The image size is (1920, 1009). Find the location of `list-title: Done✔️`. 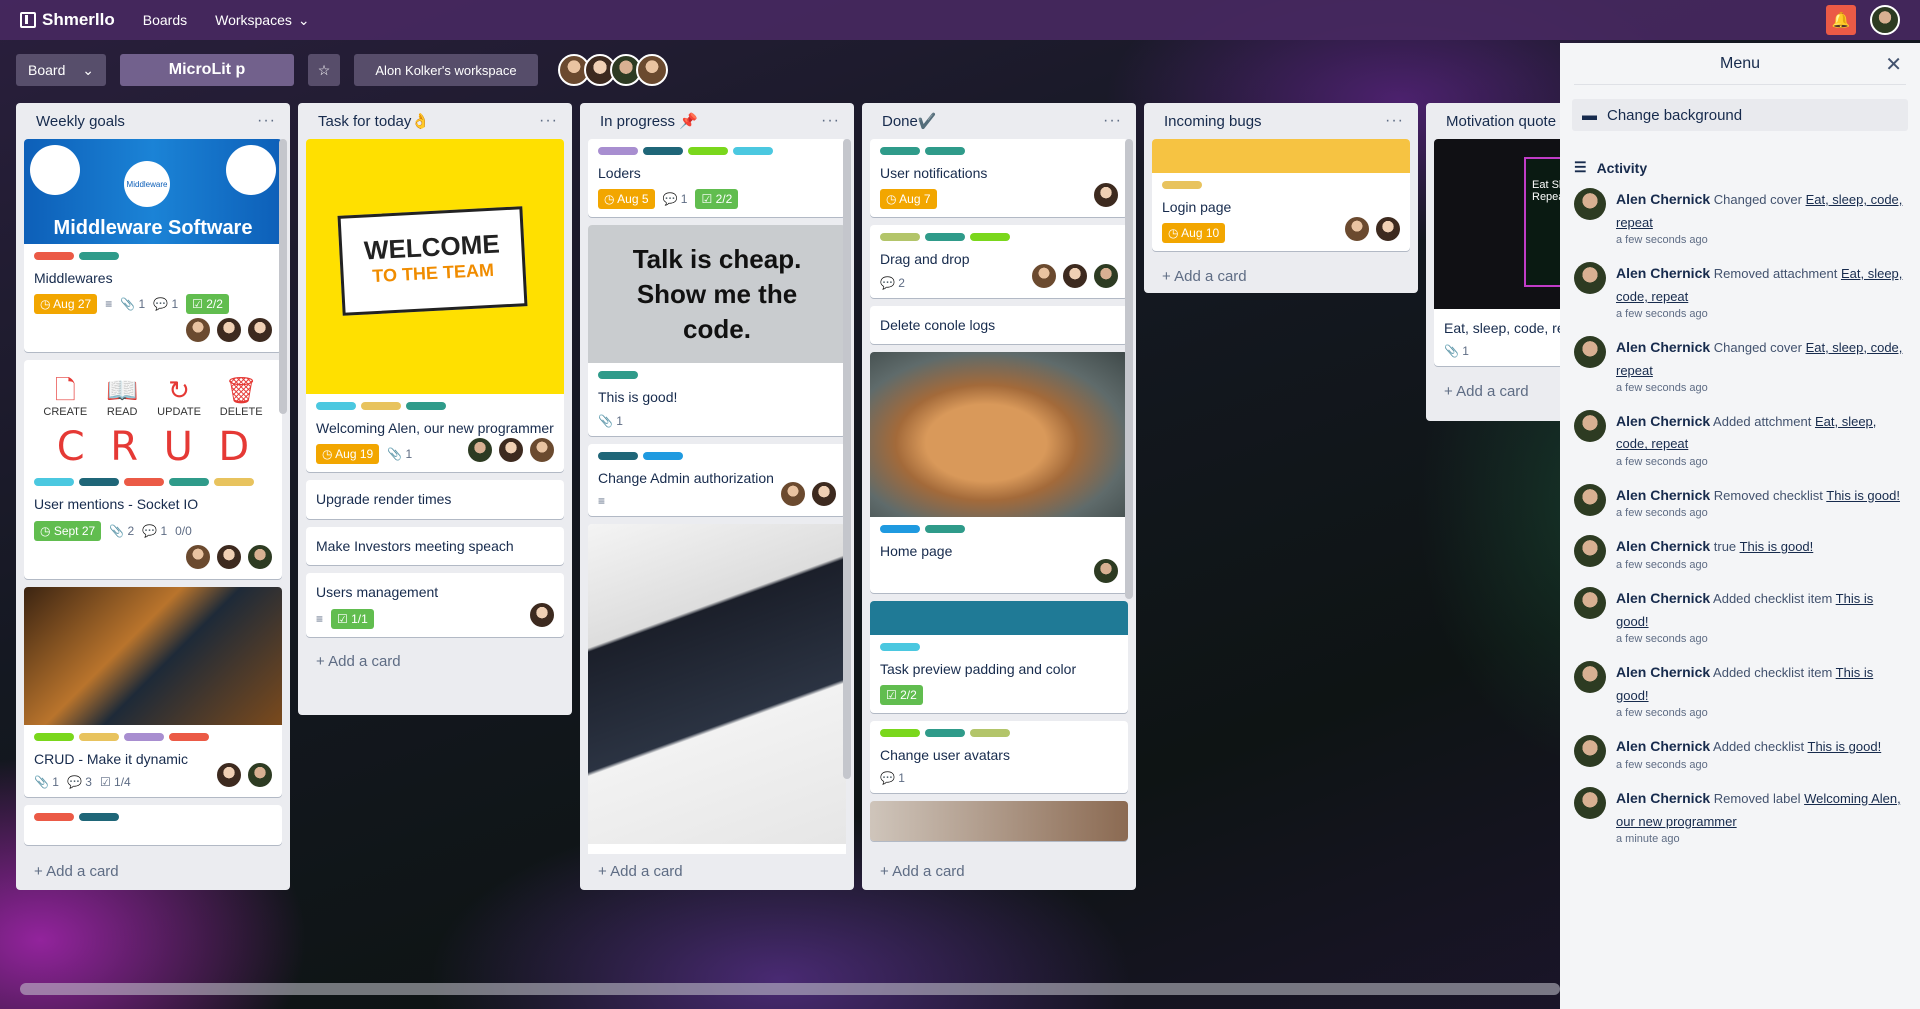

list-title: Done✔️ is located at coordinates (909, 121).